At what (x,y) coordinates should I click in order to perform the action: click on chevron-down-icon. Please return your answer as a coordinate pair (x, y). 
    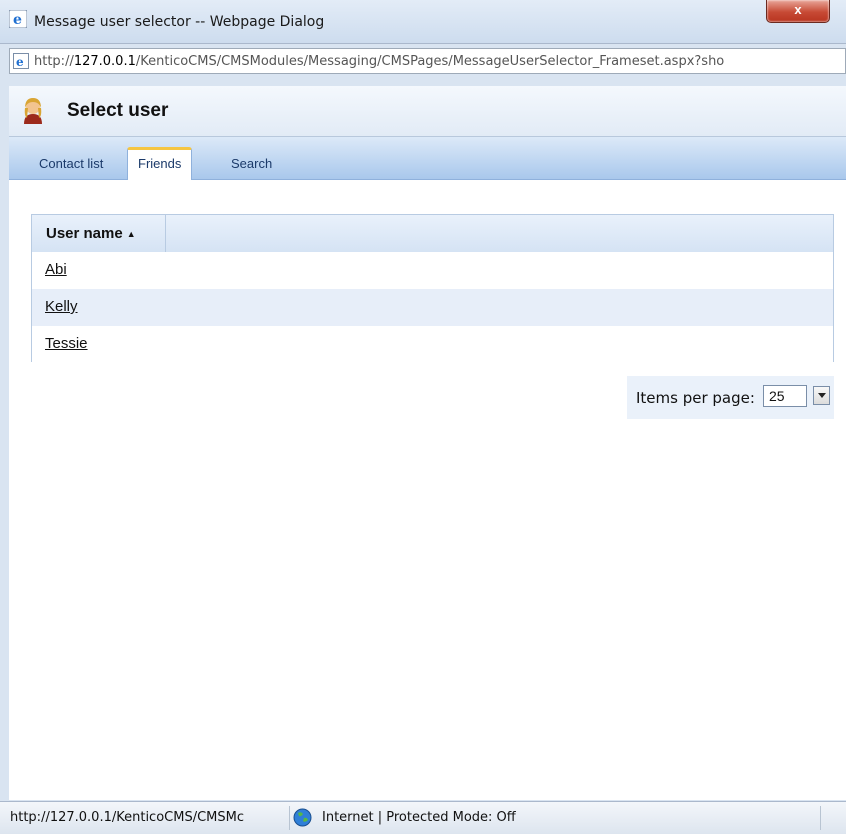
    Looking at the image, I should click on (821, 395).